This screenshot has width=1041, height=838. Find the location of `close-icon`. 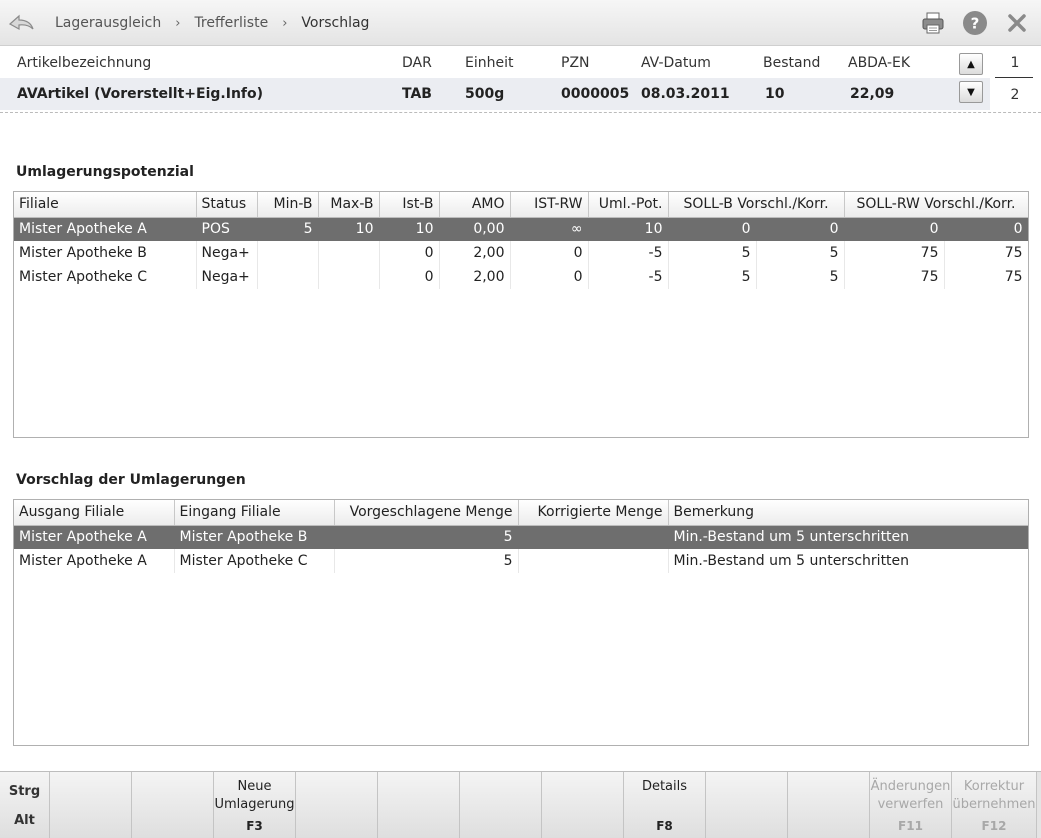

close-icon is located at coordinates (1017, 23).